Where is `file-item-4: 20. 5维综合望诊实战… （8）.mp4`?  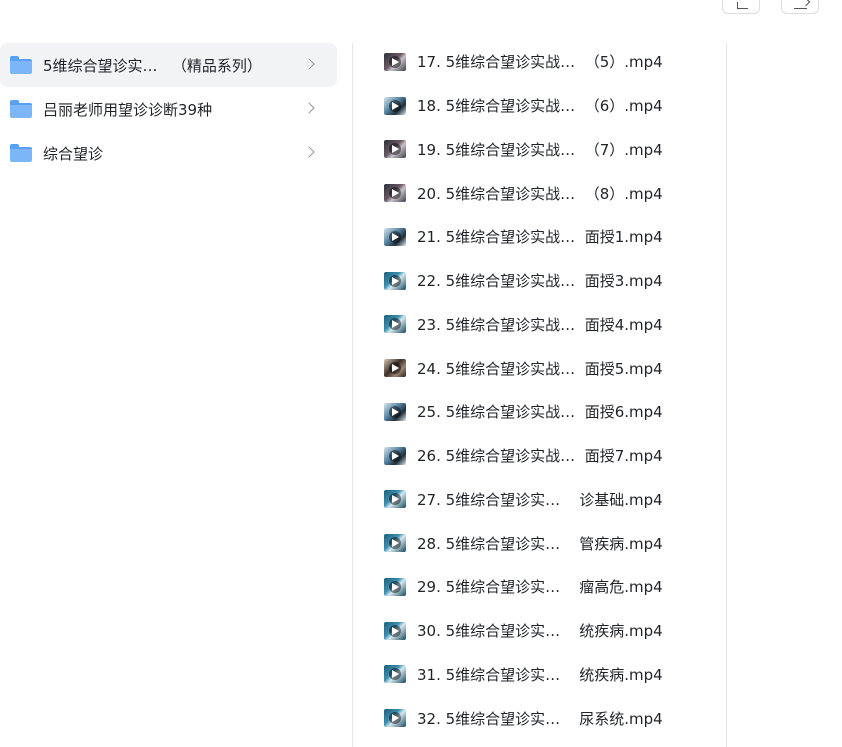 file-item-4: 20. 5维综合望诊实战… （8）.mp4 is located at coordinates (549, 193).